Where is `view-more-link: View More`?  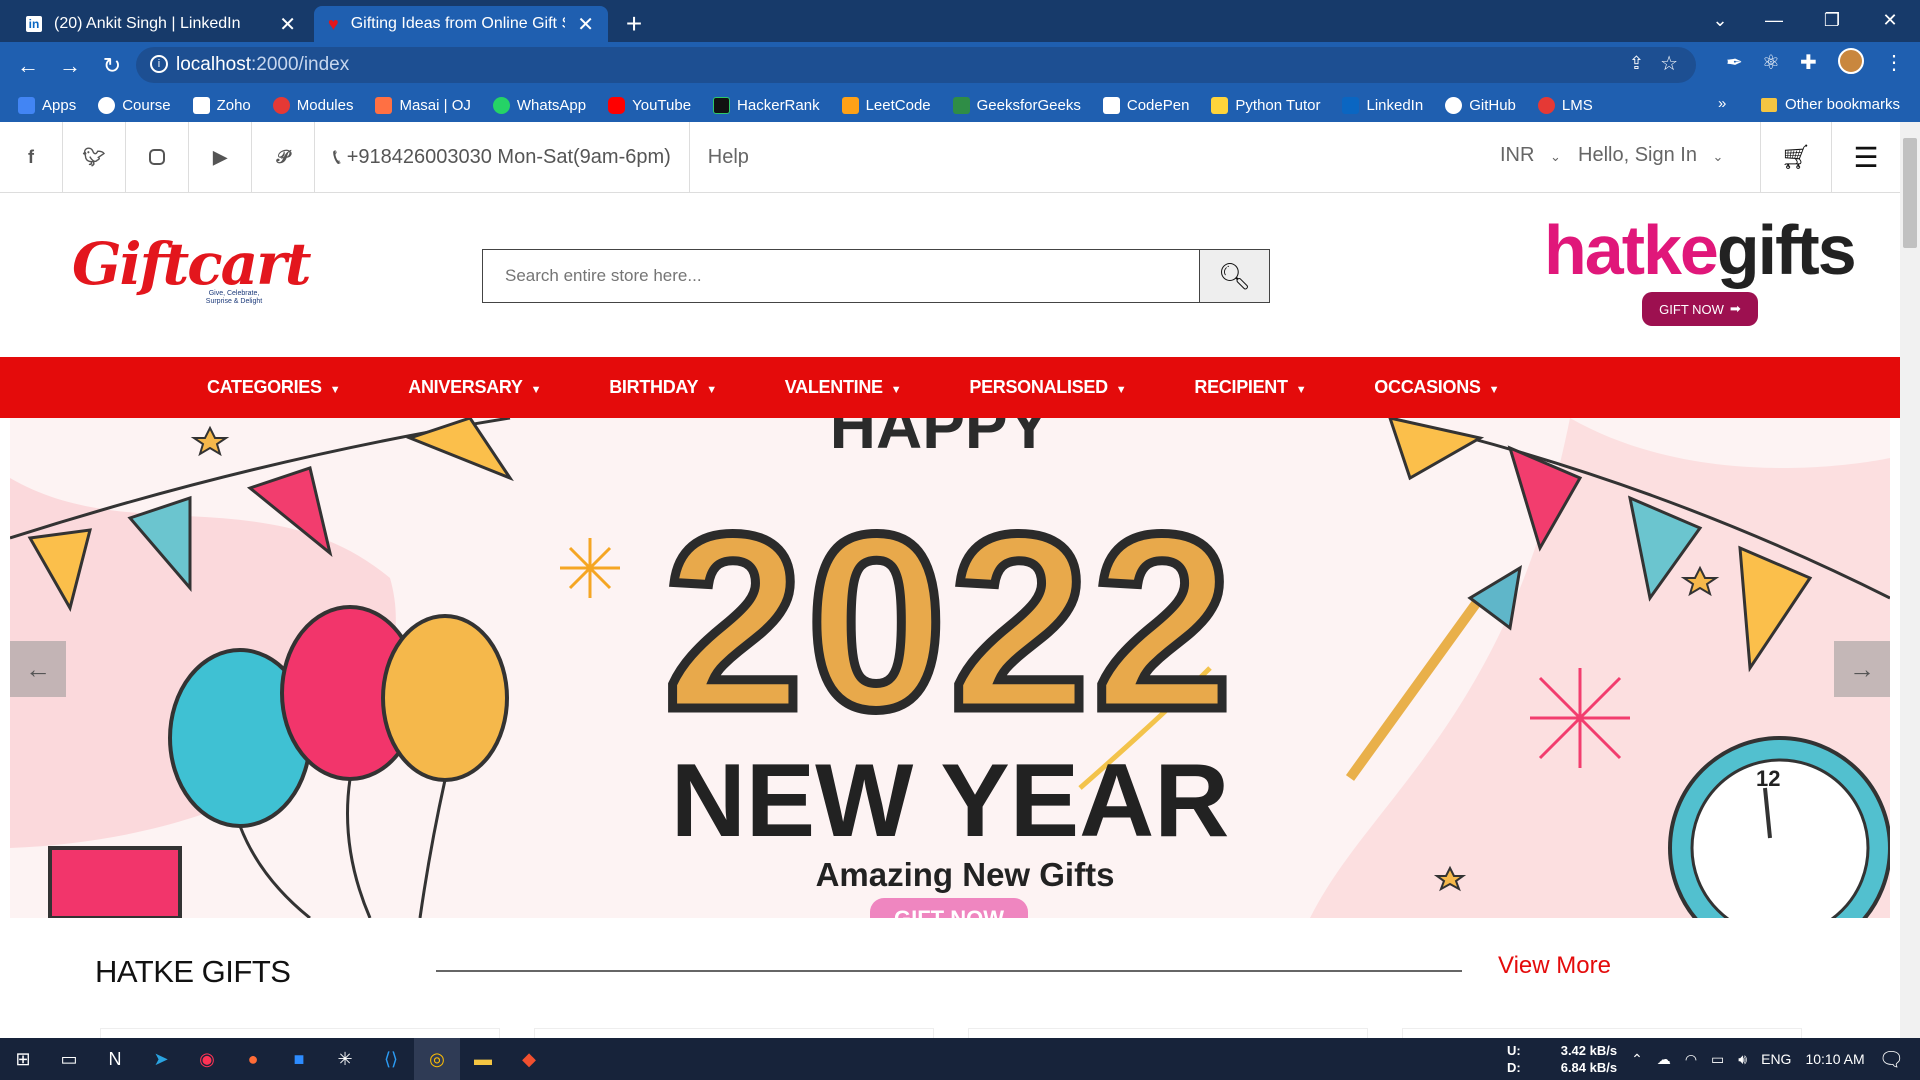 view-more-link: View More is located at coordinates (1554, 966).